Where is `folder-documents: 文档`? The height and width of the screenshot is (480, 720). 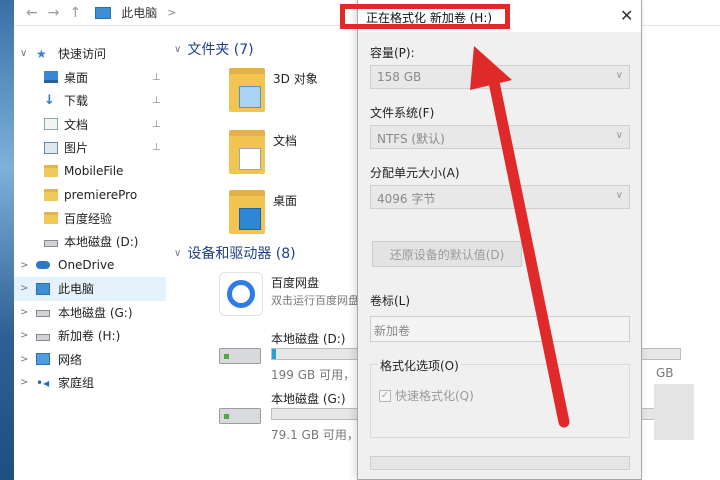
folder-documents: 文档 is located at coordinates (289, 156).